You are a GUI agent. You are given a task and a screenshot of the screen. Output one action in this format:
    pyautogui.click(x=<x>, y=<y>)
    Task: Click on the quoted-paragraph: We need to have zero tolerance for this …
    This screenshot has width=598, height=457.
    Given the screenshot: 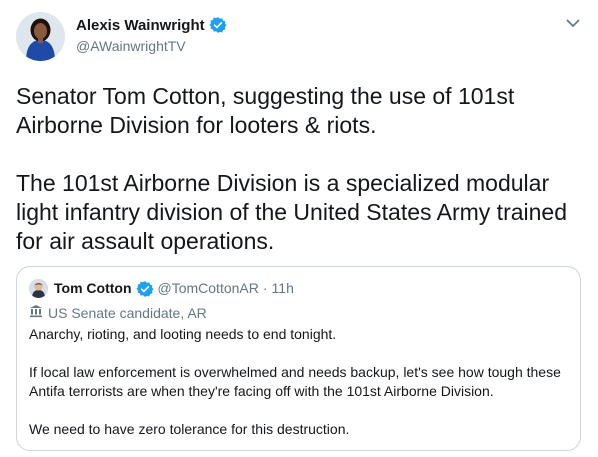 What is the action you would take?
    pyautogui.click(x=189, y=429)
    